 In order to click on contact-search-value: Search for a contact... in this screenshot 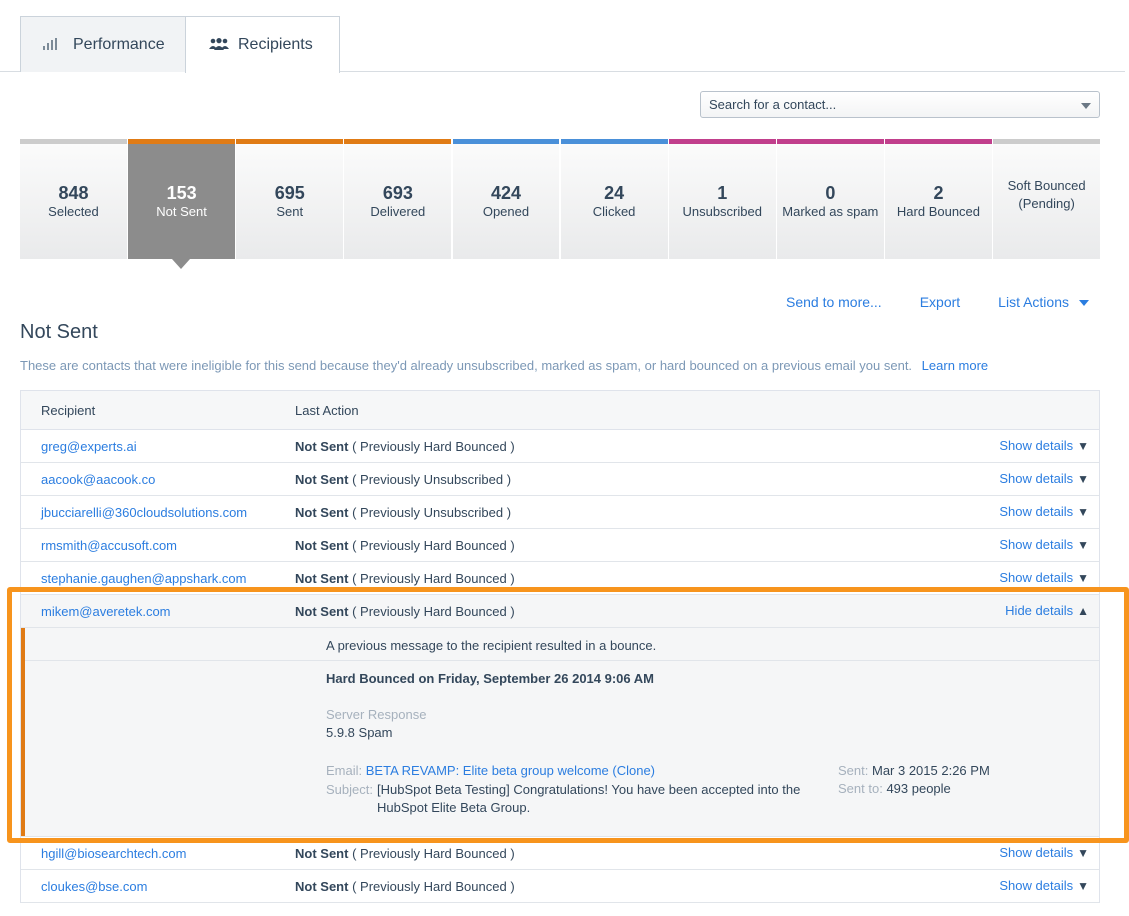, I will do `click(773, 104)`.